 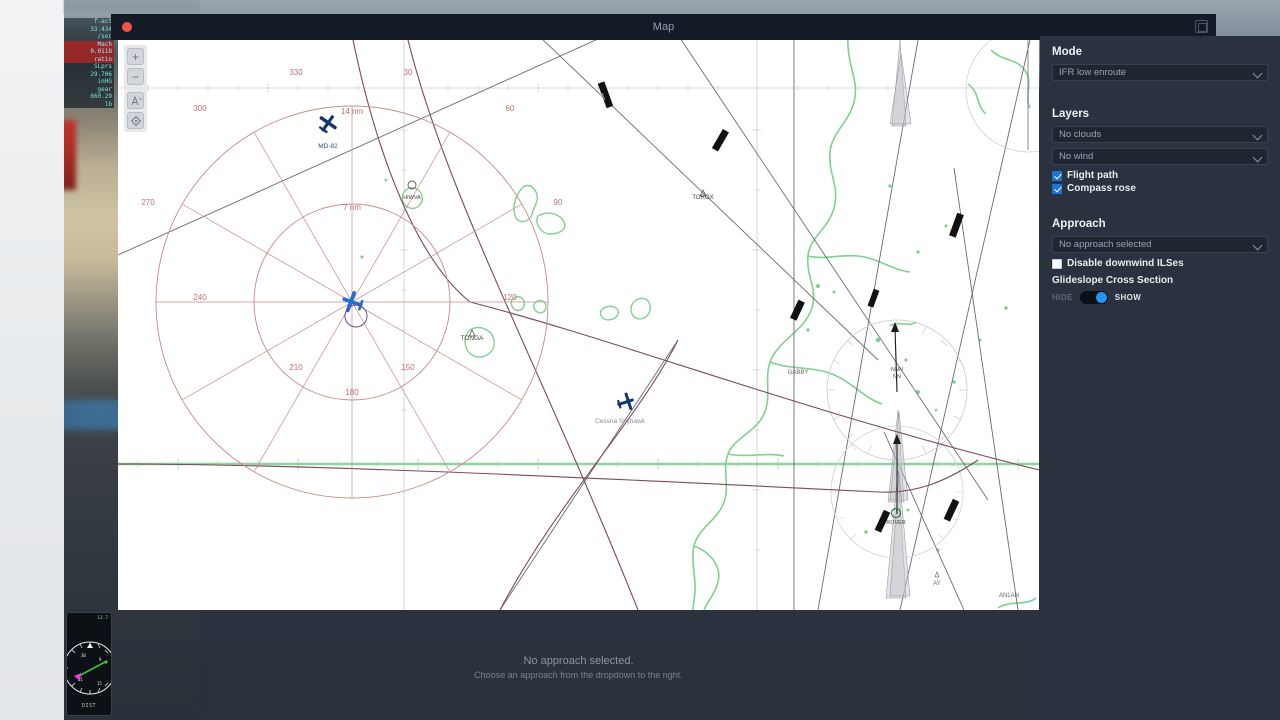 I want to click on svg-text: NNN, so click(x=897, y=370).